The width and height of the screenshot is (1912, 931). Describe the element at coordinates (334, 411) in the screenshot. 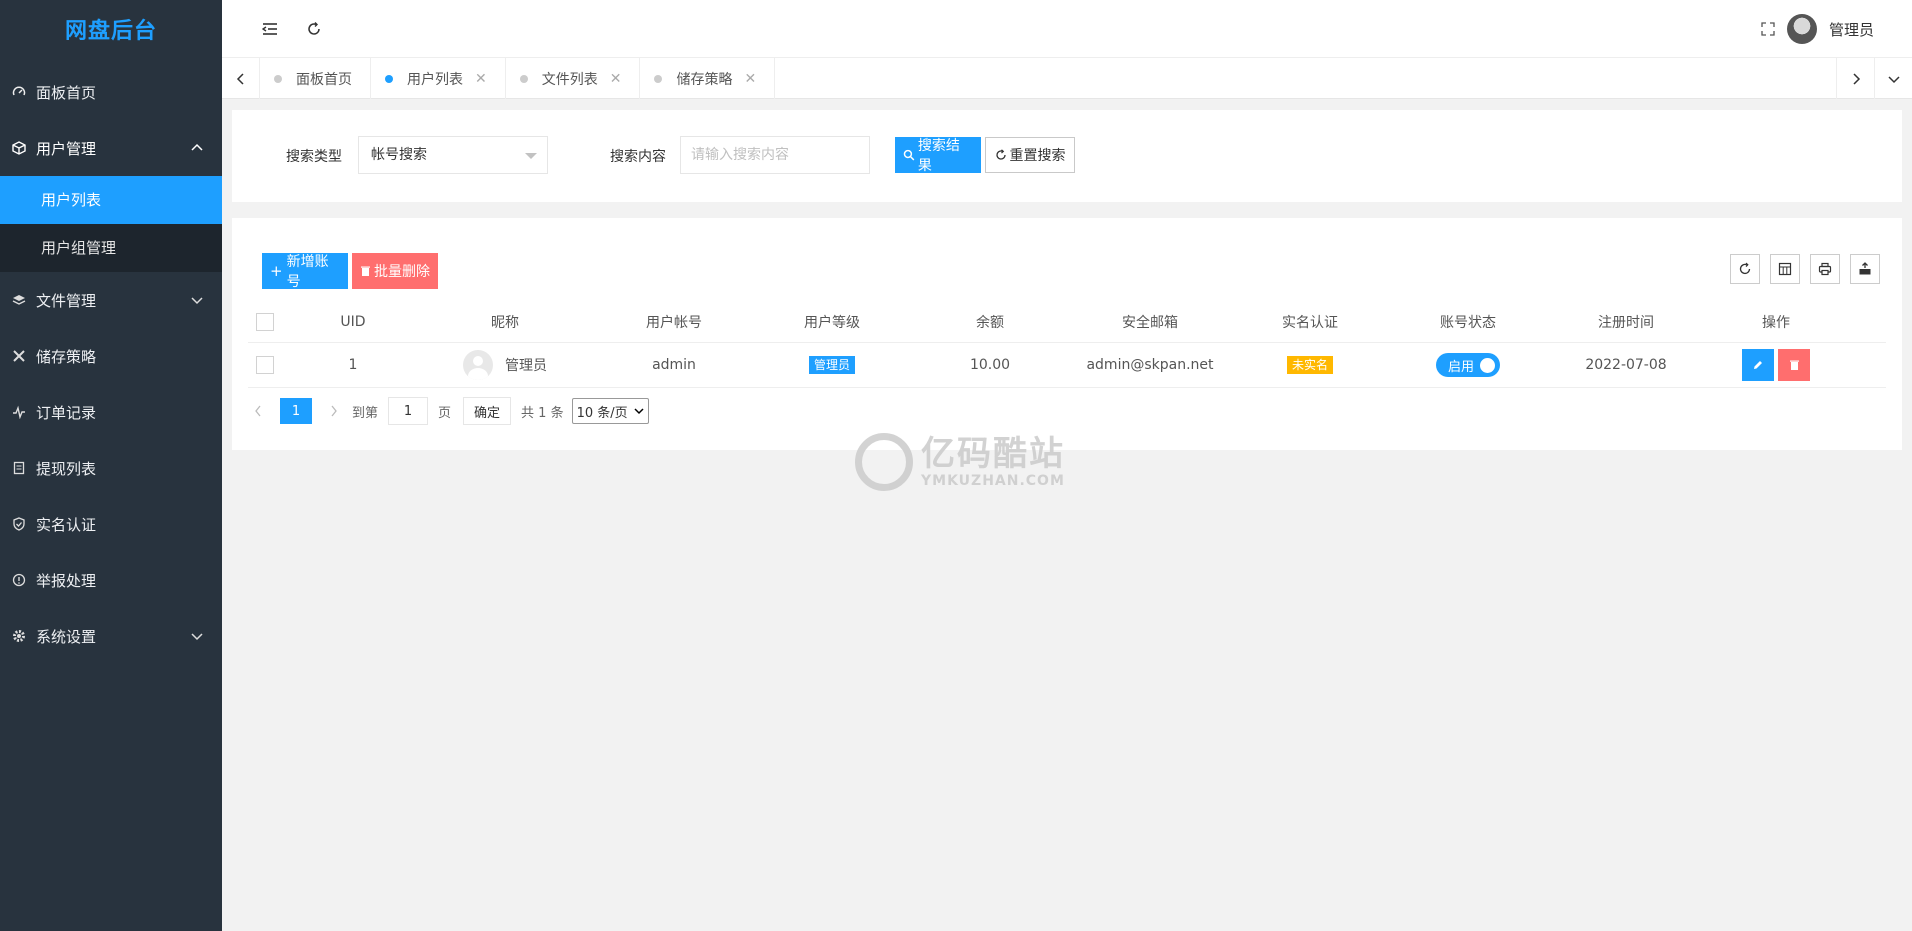

I see `next-page-icon` at that location.